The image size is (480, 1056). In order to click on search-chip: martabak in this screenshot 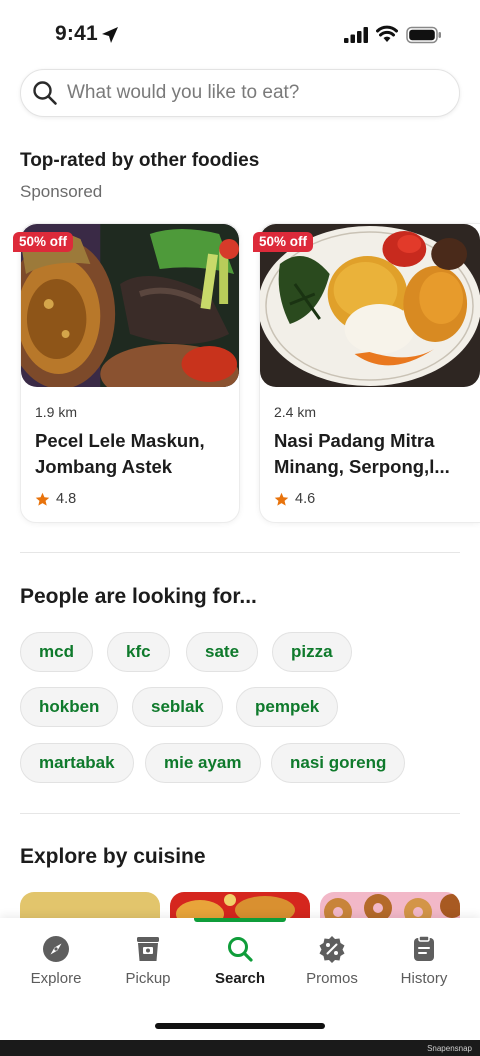, I will do `click(77, 763)`.